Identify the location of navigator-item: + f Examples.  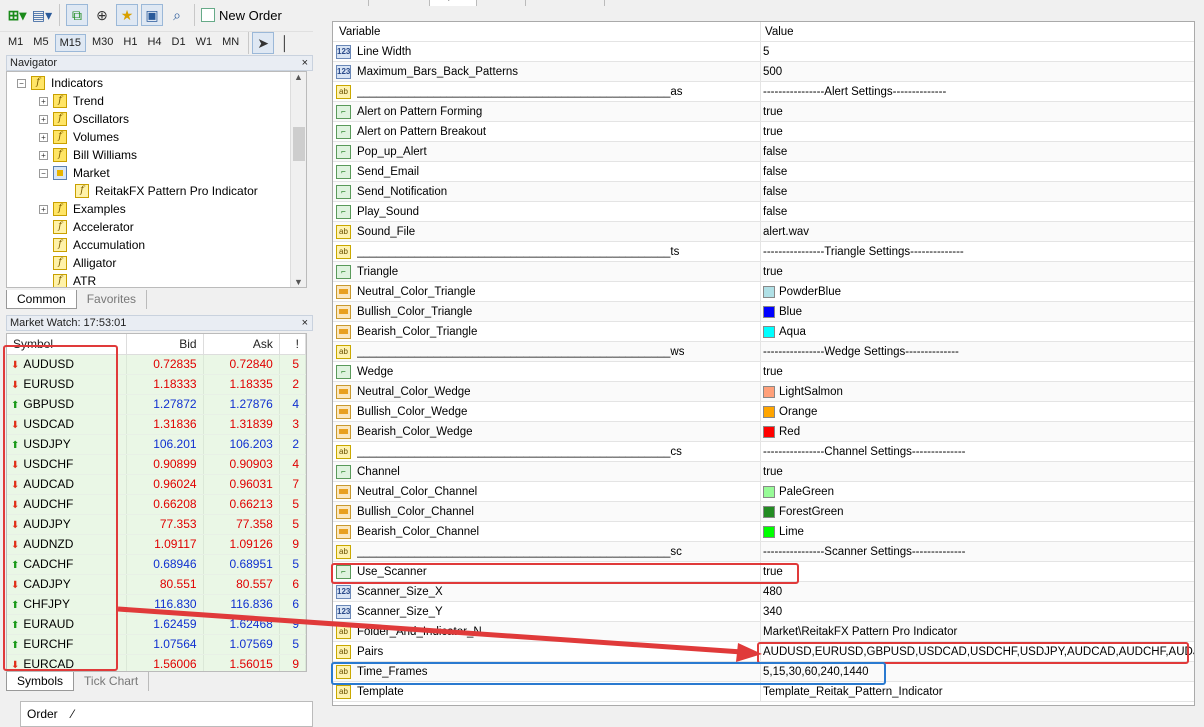
(82, 209).